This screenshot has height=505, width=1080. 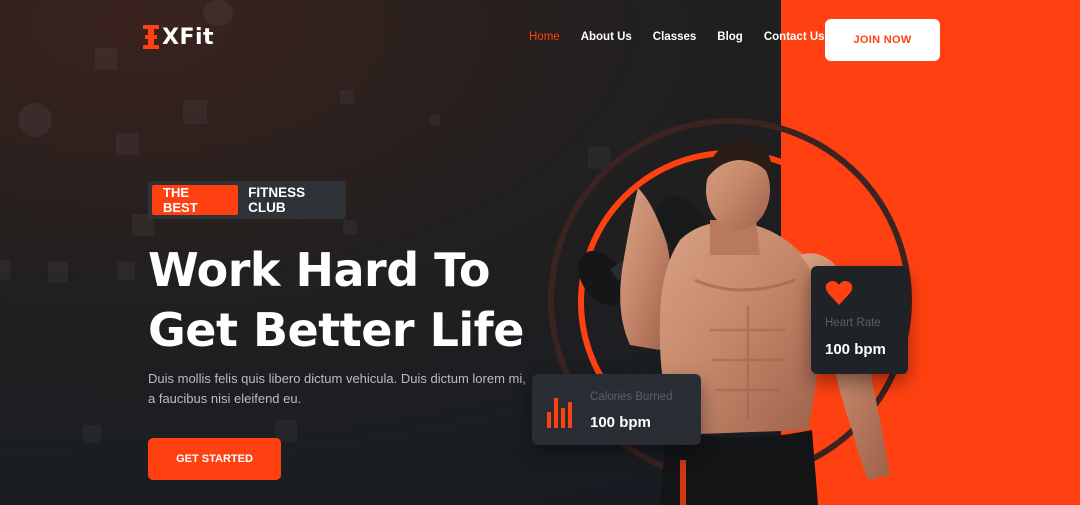 I want to click on heart-rate-value: 100 bpm, so click(x=855, y=349).